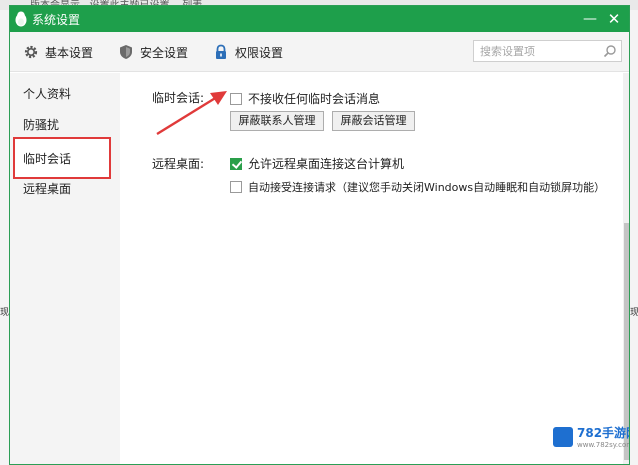 The width and height of the screenshot is (638, 465). Describe the element at coordinates (21, 19) in the screenshot. I see `penguin-icon` at that location.